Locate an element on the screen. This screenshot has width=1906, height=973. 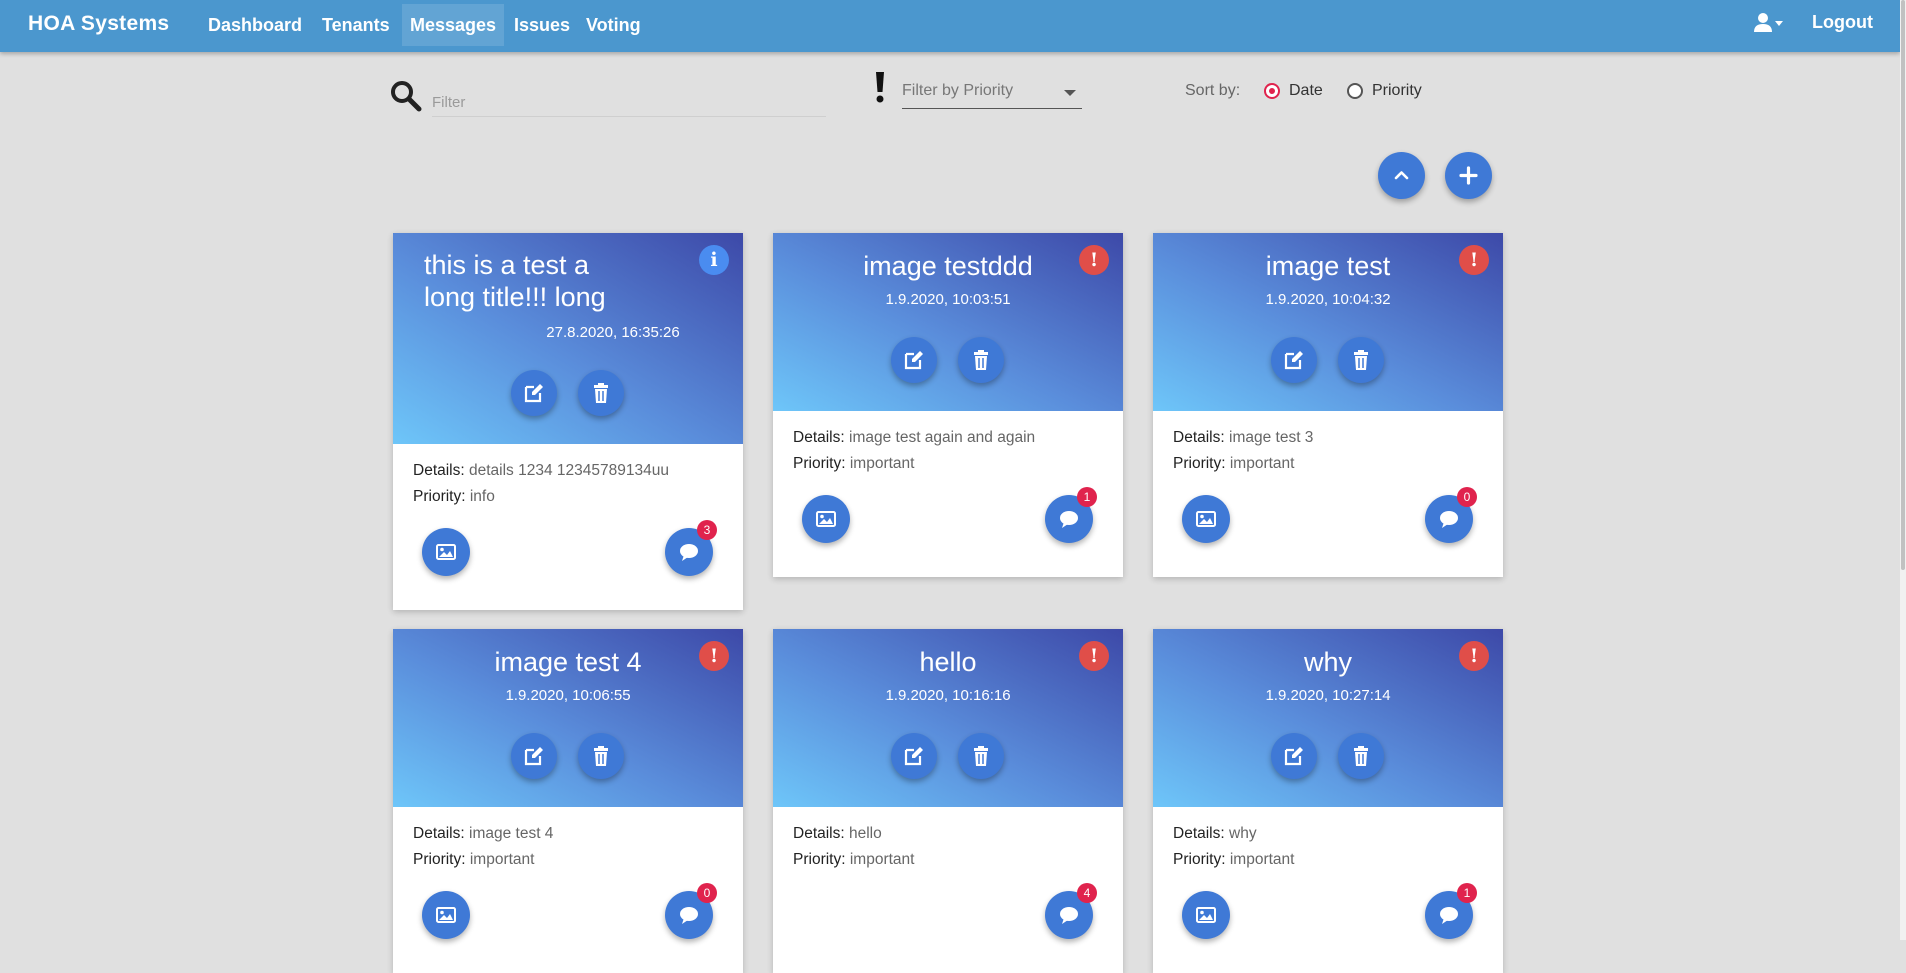
details-value: why is located at coordinates (1243, 833).